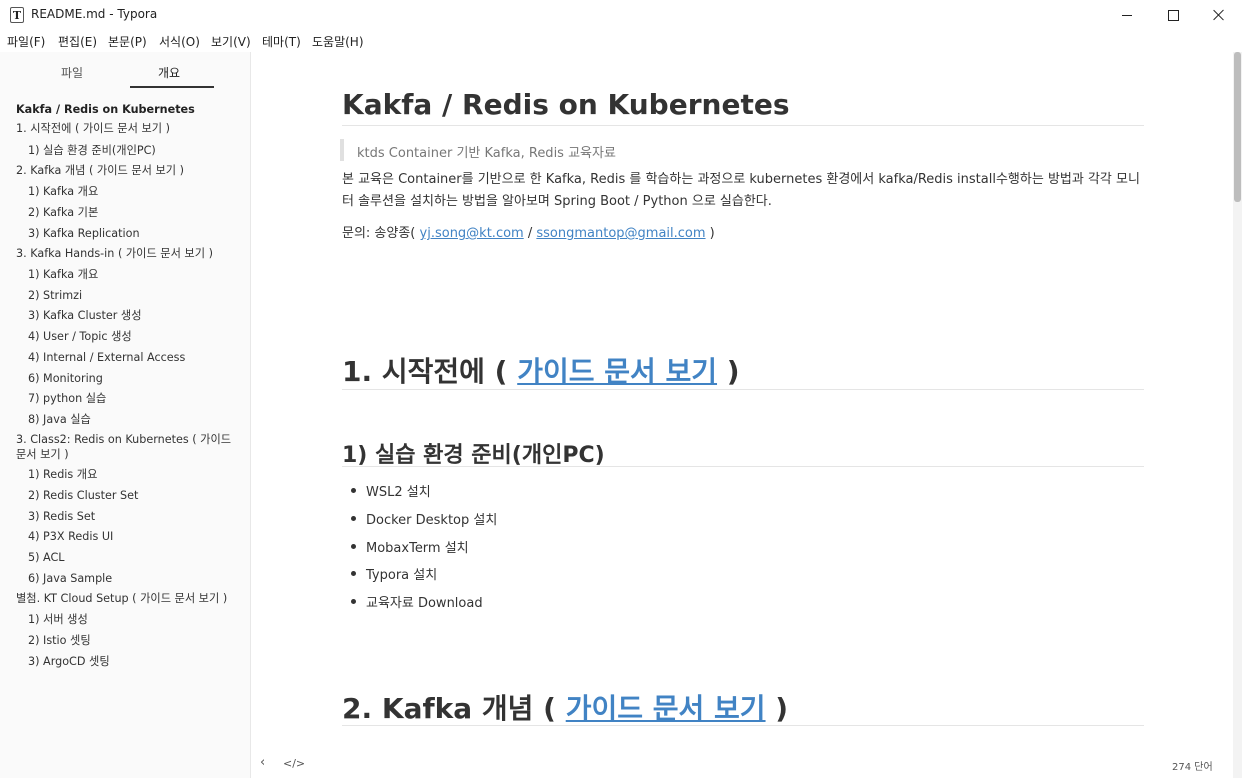  I want to click on blockquote-text: ktds Container 기반 Kafka, Redis 교육자료, so click(486, 153).